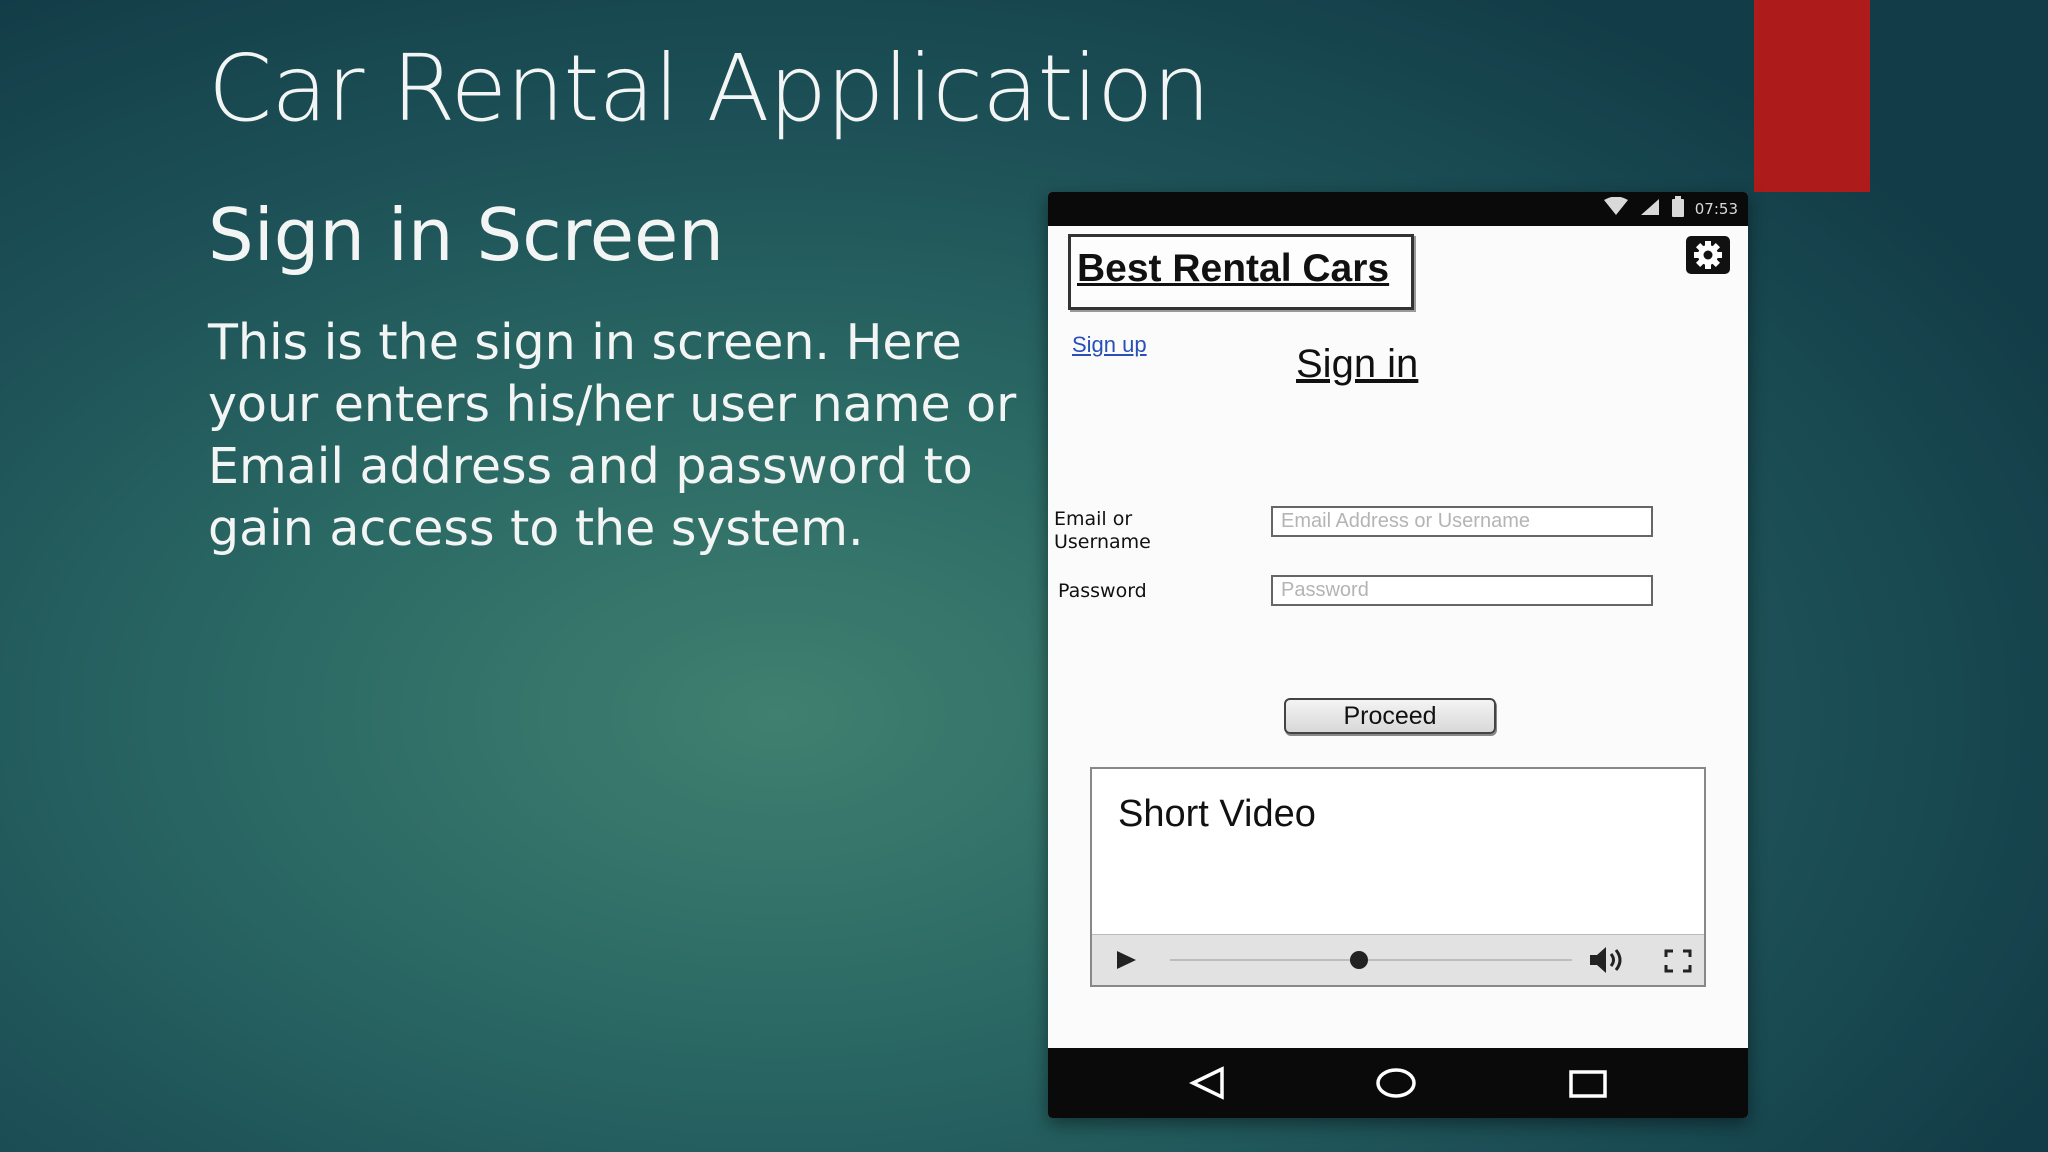 This screenshot has height=1152, width=2048. I want to click on video-title: Short Video, so click(1217, 814).